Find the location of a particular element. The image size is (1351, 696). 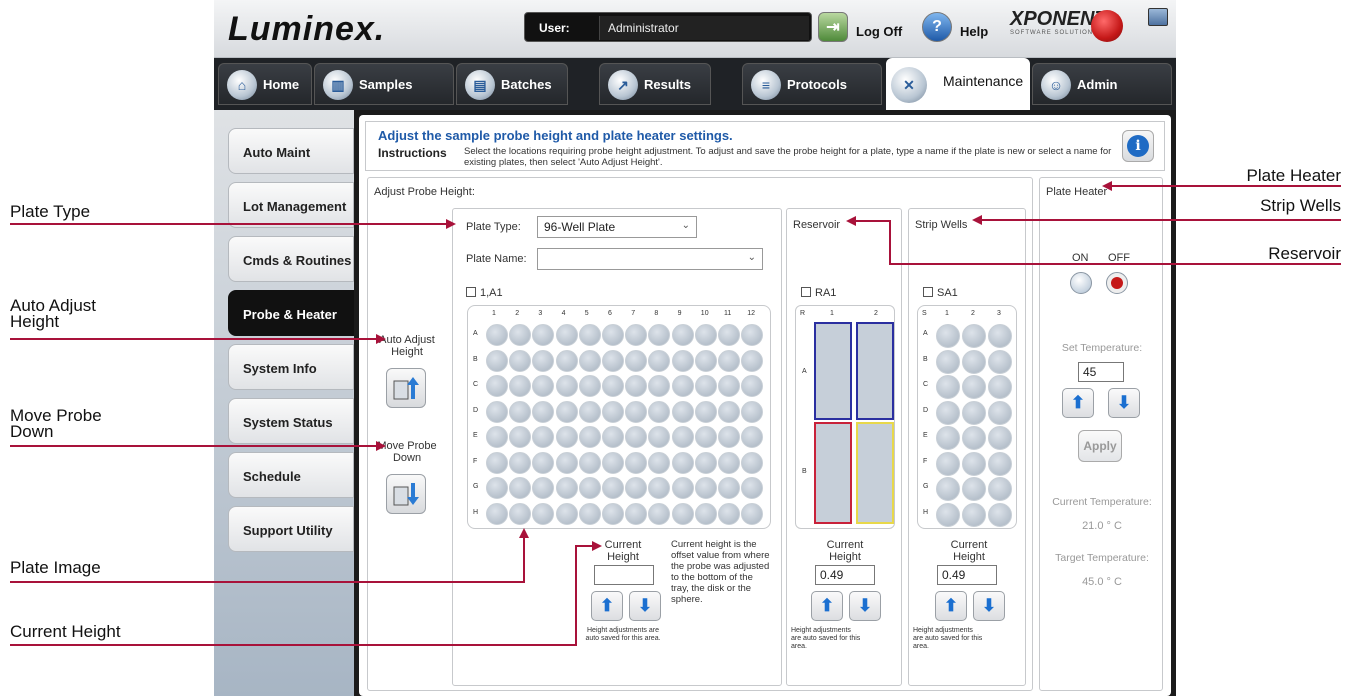

arrow-current-height is located at coordinates (306, 593).